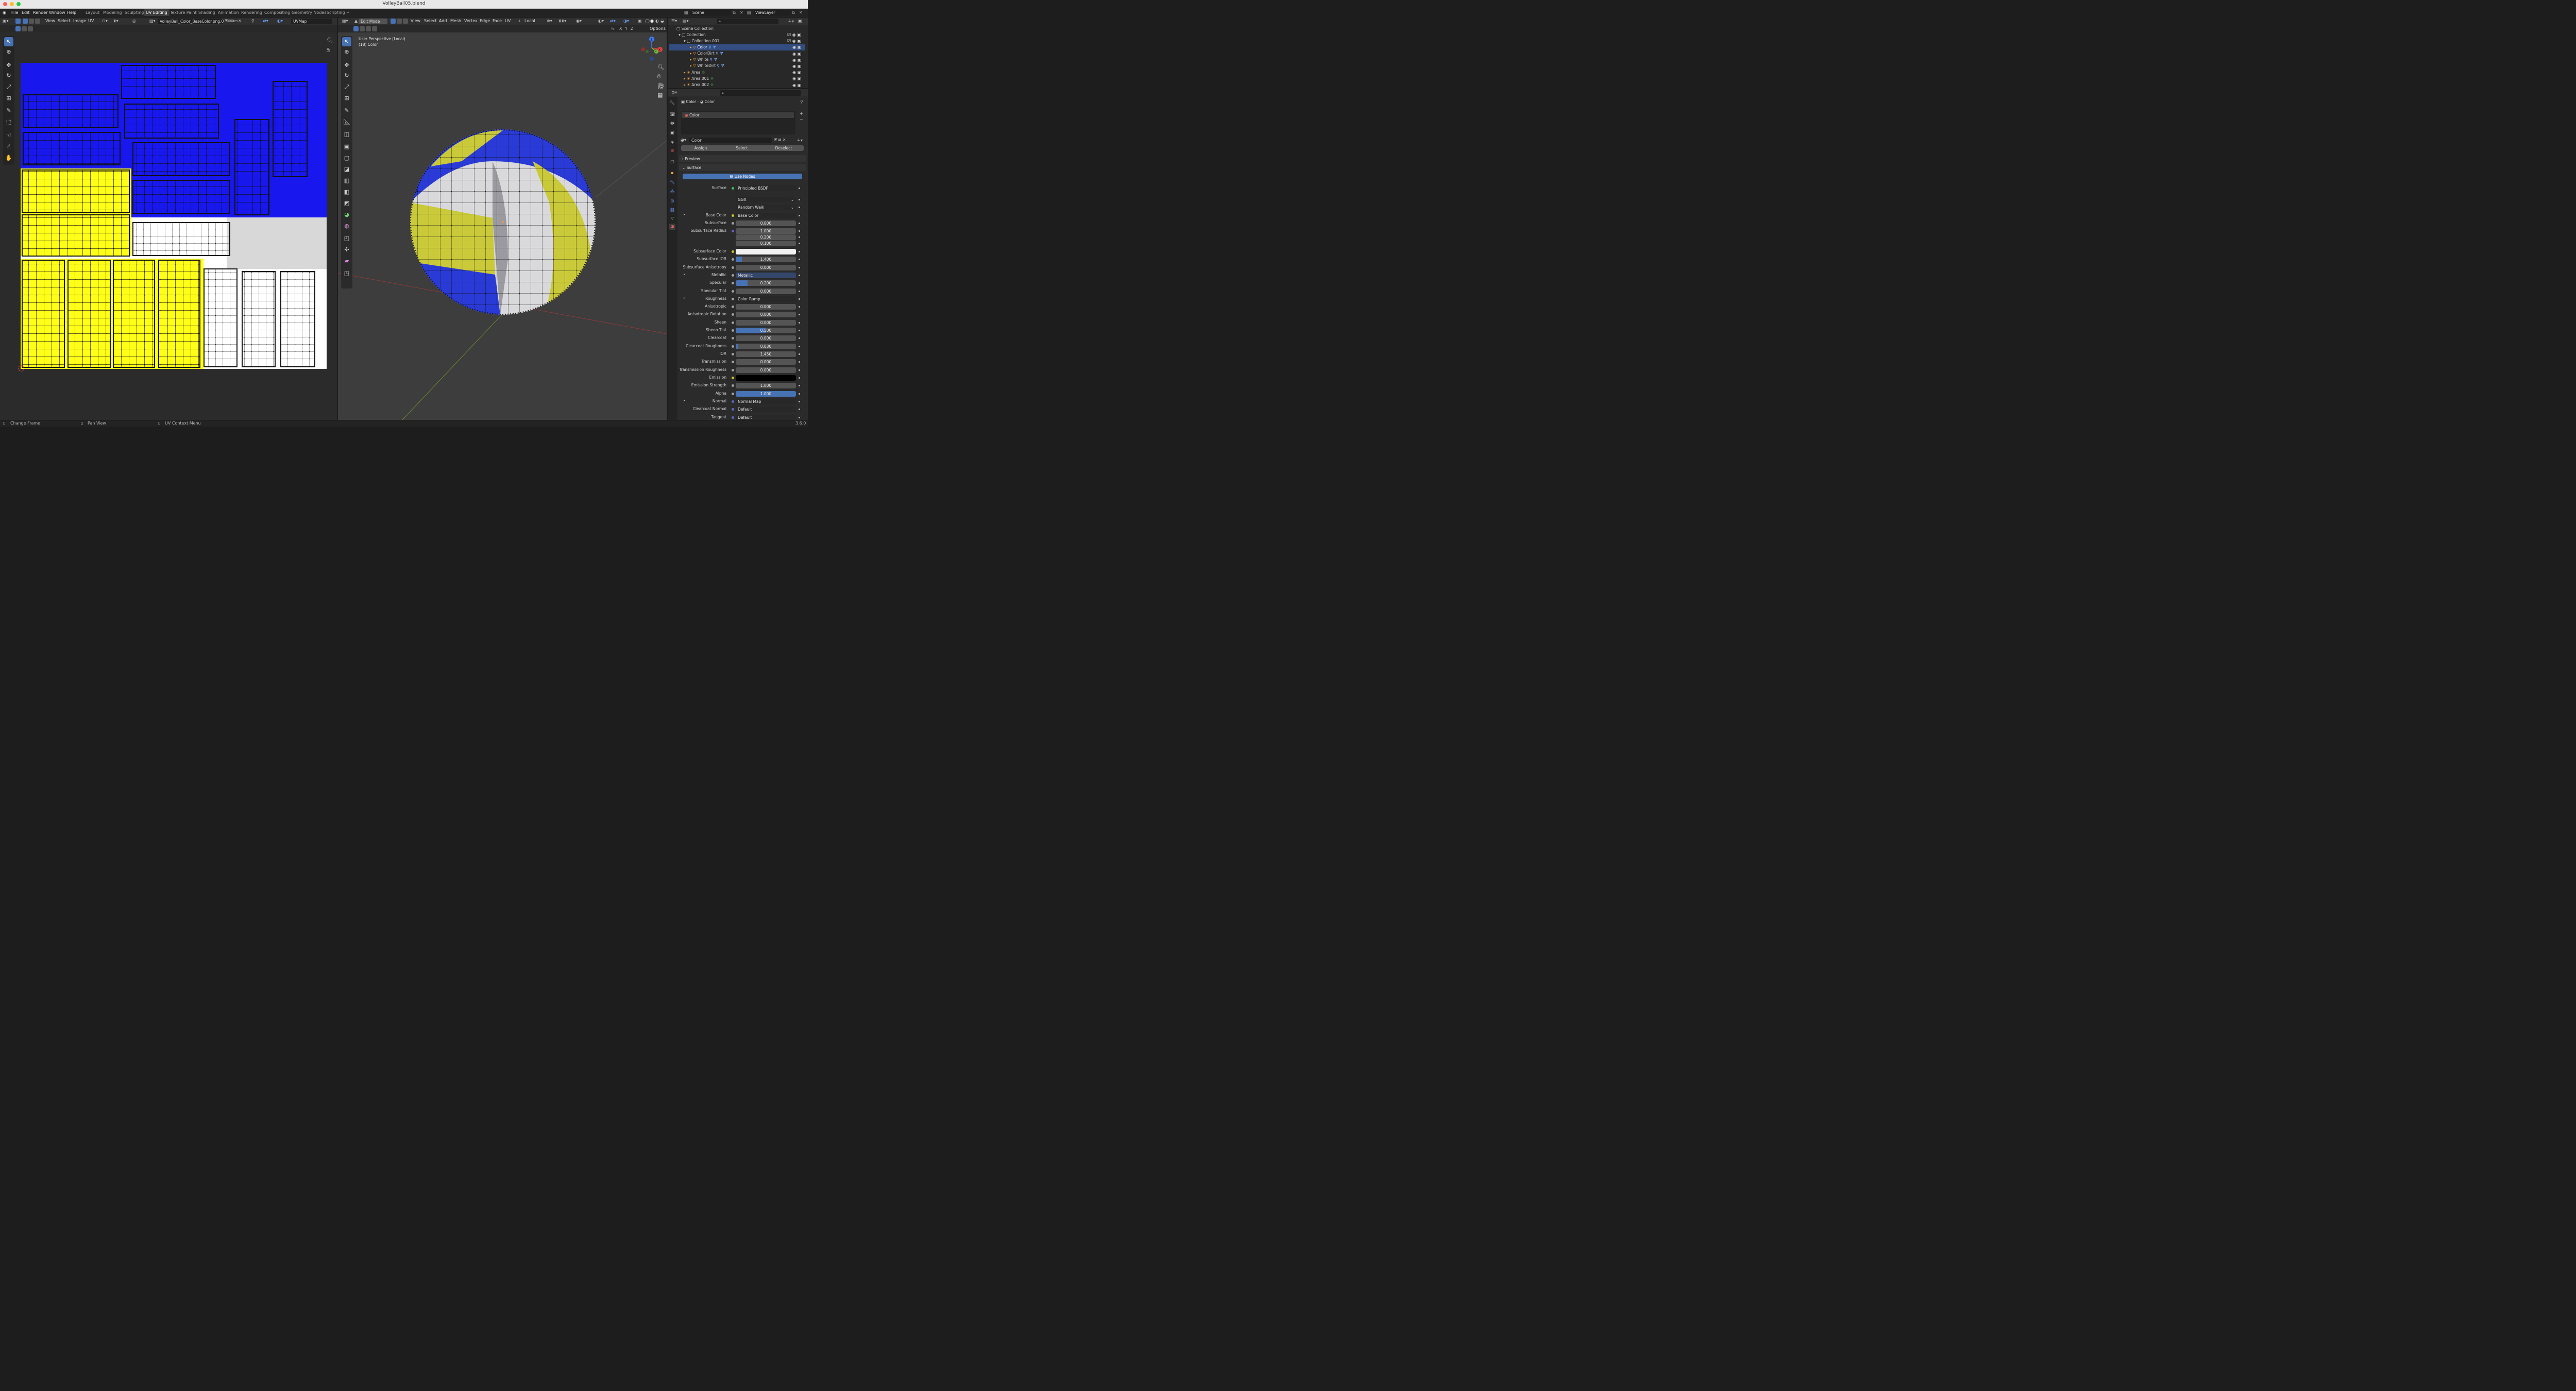  Describe the element at coordinates (672, 142) in the screenshot. I see `scene-tab-icon: ◈` at that location.